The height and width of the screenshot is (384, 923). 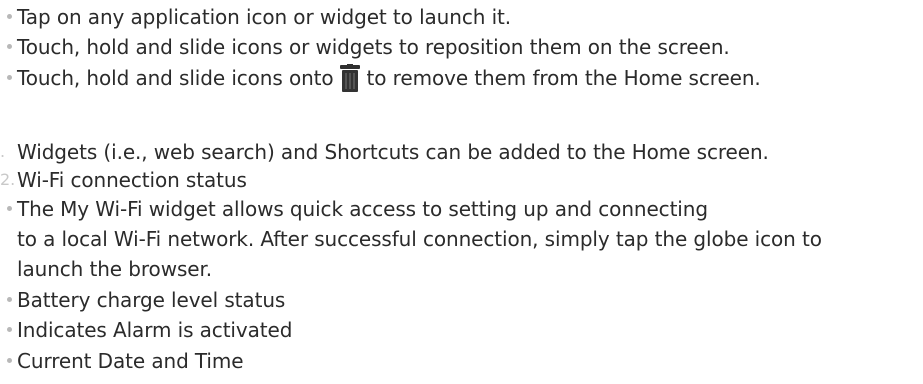 What do you see at coordinates (563, 78) in the screenshot?
I see `bullet-text-after: to remove them from the Home screen.` at bounding box center [563, 78].